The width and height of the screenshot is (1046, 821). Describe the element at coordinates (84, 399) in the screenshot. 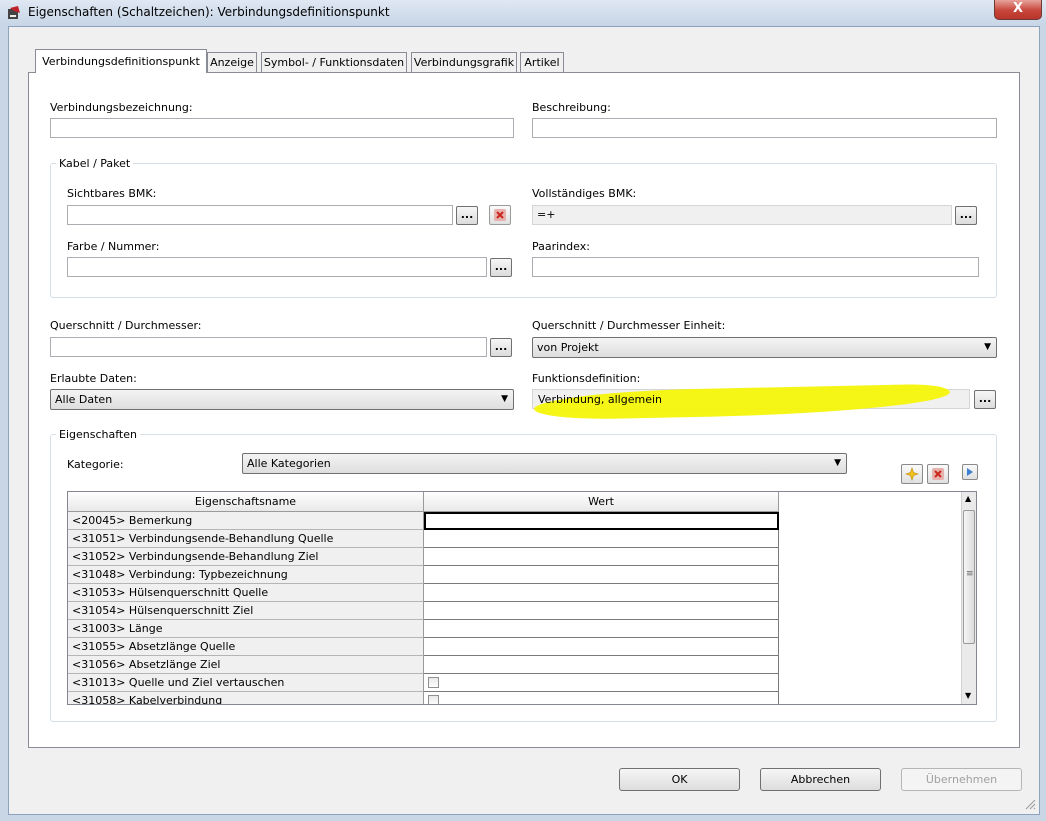

I see `erlaubte-daten-value: Alle Daten` at that location.